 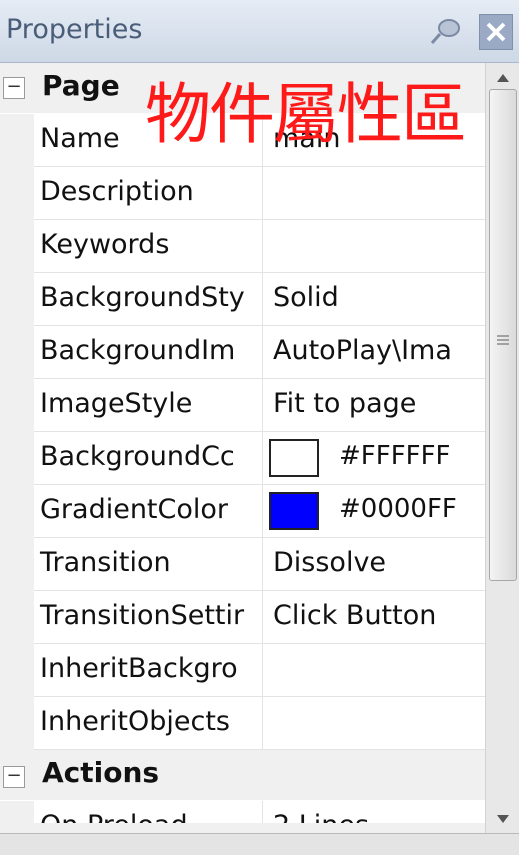 I want to click on property-row-background-style: BackgroundSty Solid, so click(x=242, y=299).